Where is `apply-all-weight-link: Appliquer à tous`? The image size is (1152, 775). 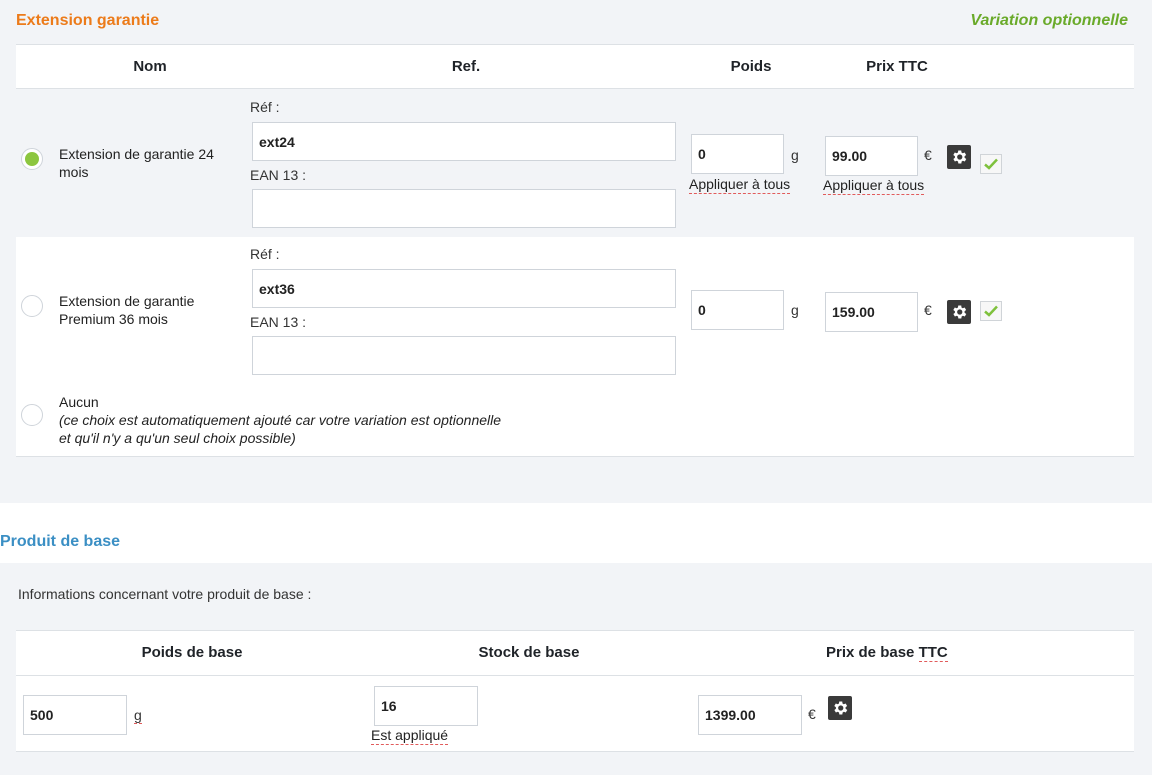
apply-all-weight-link: Appliquer à tous is located at coordinates (740, 185).